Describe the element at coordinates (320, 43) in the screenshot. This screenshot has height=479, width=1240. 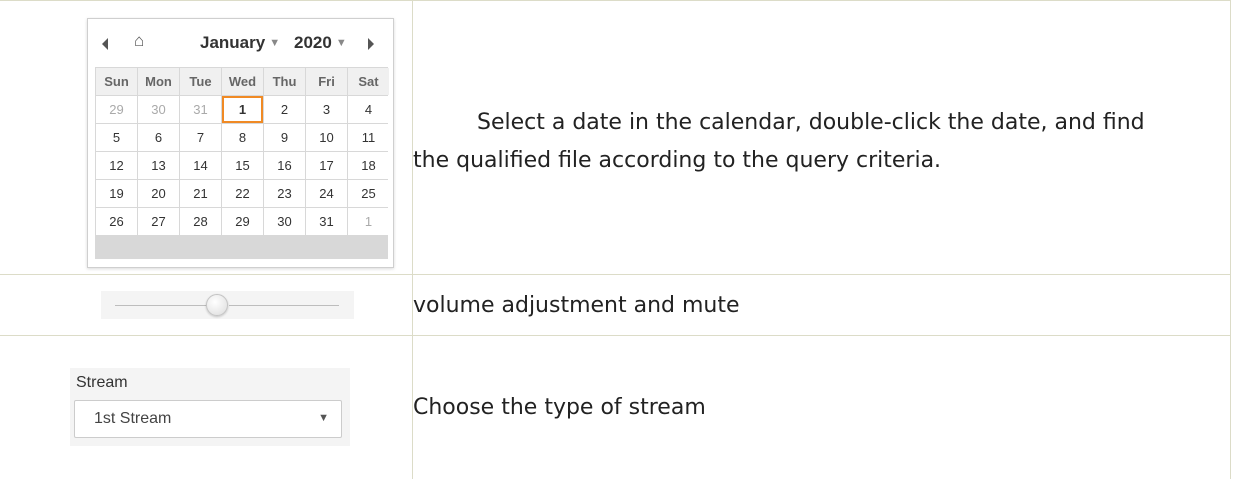
I see `year-dropdown: 2020 ▼` at that location.